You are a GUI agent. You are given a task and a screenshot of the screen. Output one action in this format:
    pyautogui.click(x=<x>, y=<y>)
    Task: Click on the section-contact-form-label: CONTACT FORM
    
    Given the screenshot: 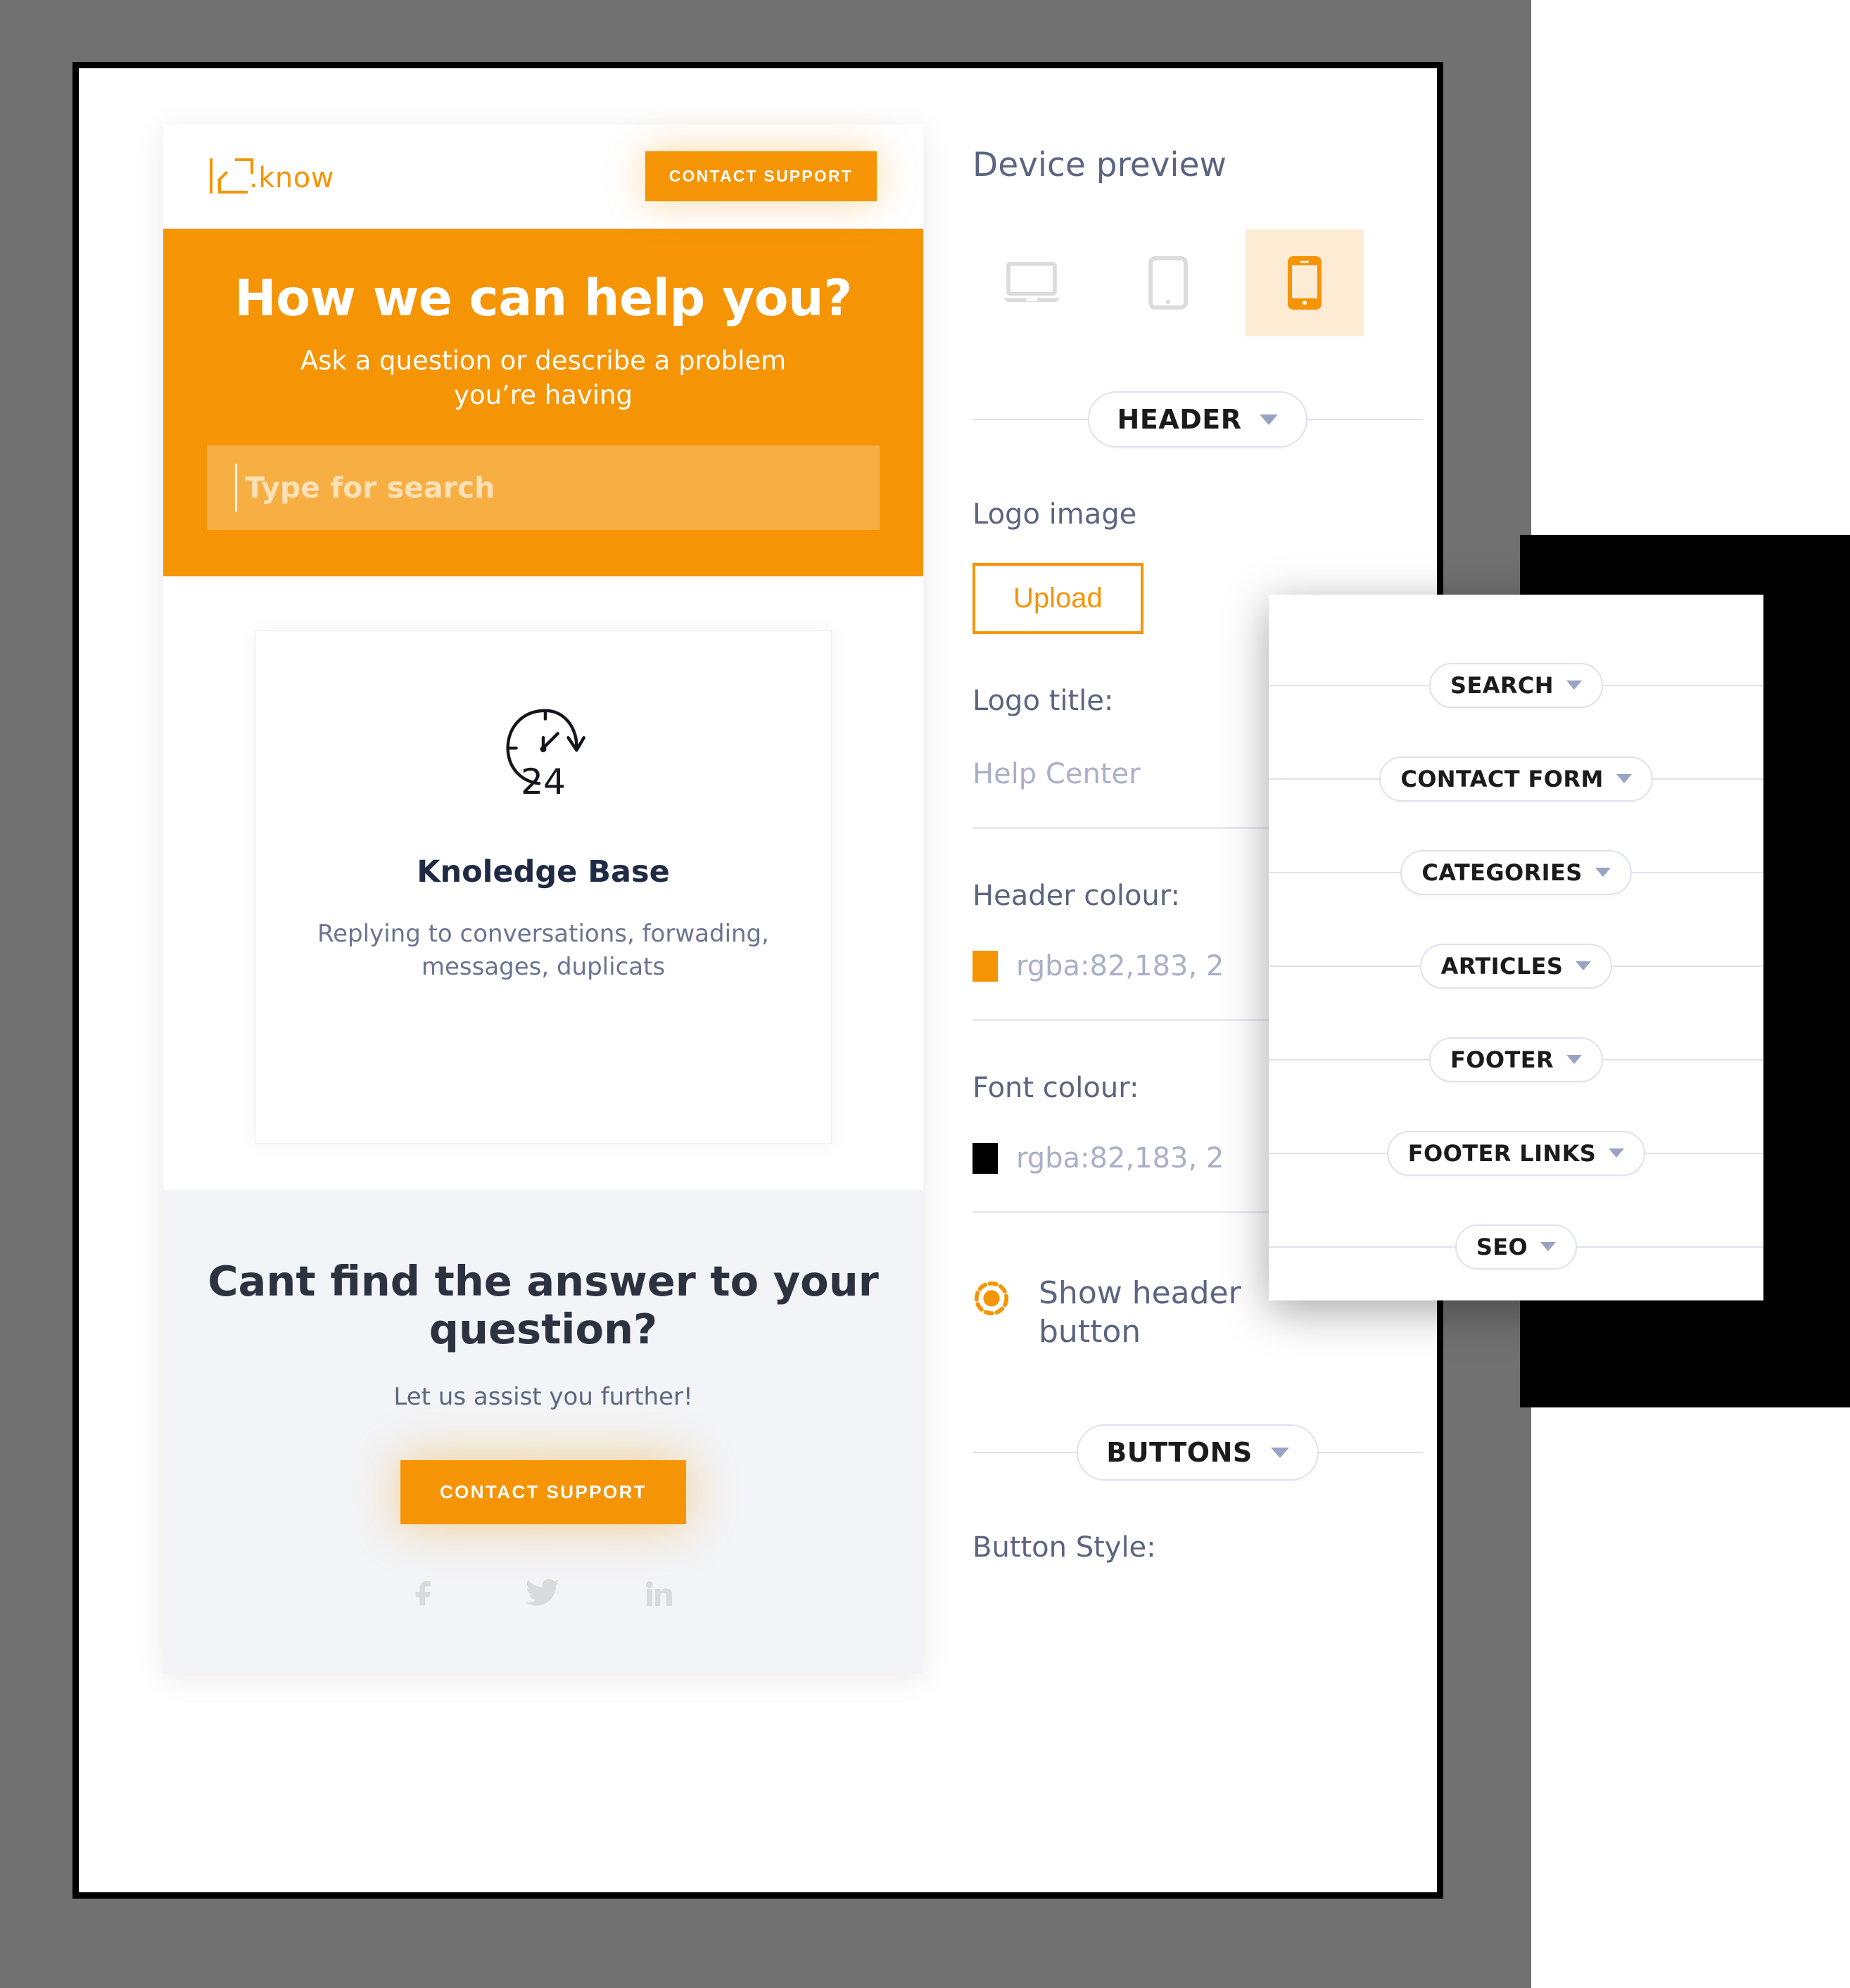 What is the action you would take?
    pyautogui.click(x=1502, y=778)
    